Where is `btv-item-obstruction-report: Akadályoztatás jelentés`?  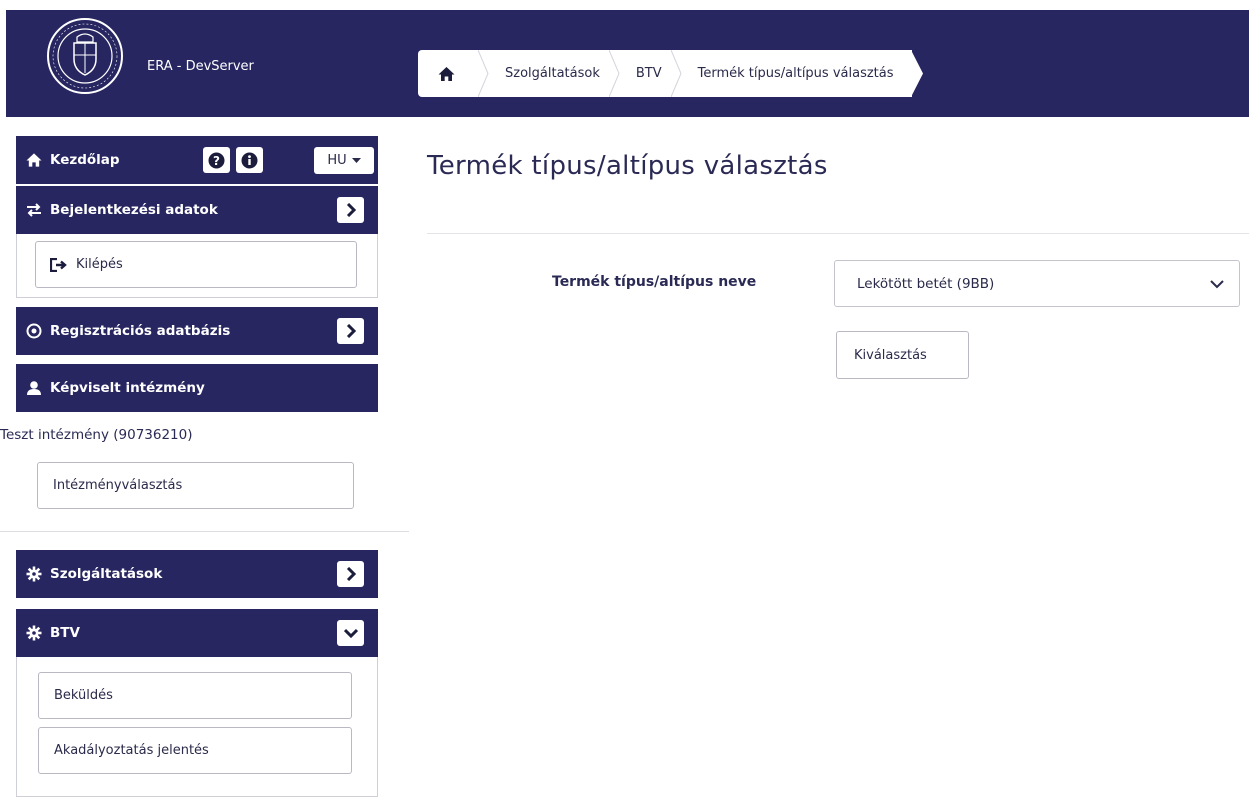 btv-item-obstruction-report: Akadályoztatás jelentés is located at coordinates (195, 750).